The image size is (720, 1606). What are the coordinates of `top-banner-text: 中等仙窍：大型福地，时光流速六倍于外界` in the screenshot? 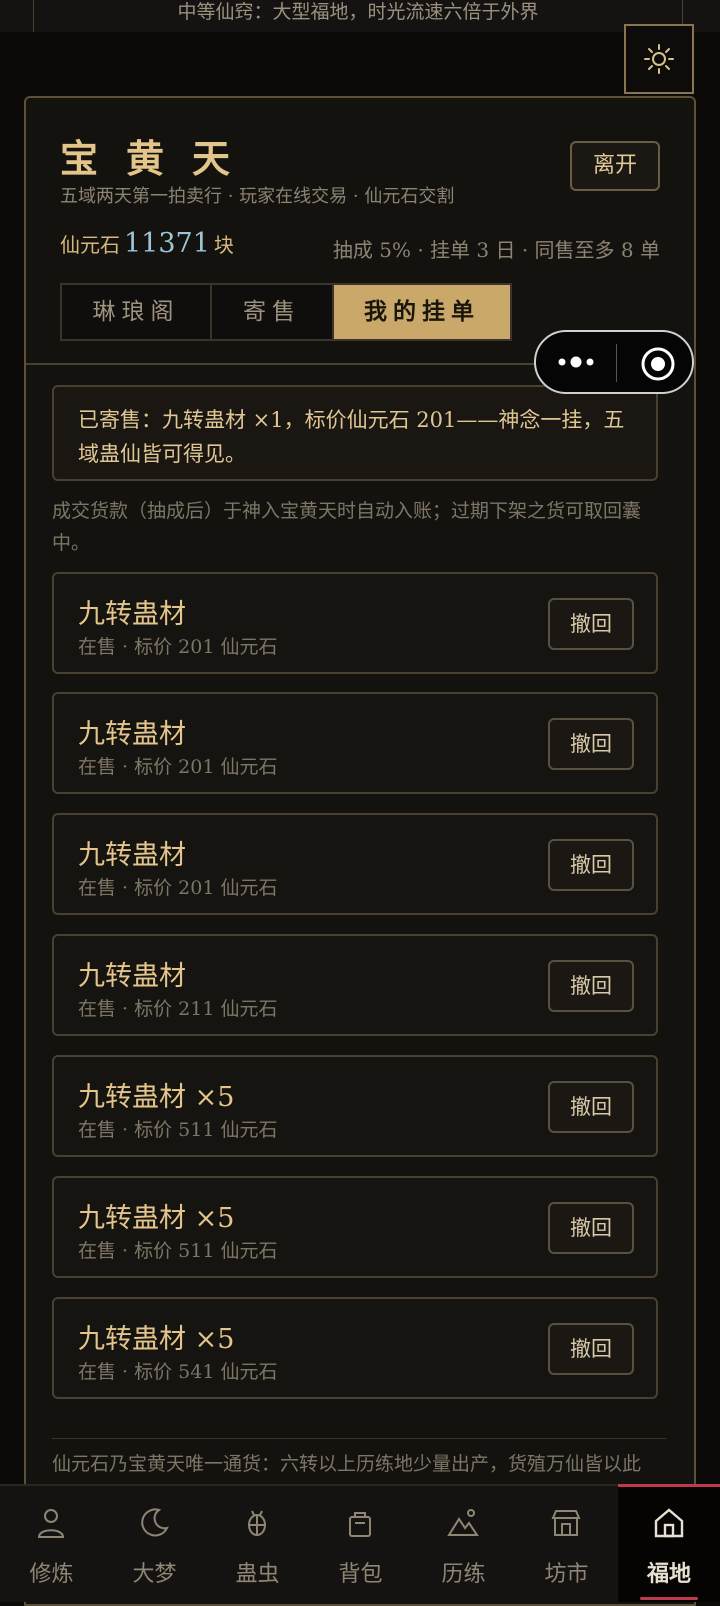 It's located at (358, 16).